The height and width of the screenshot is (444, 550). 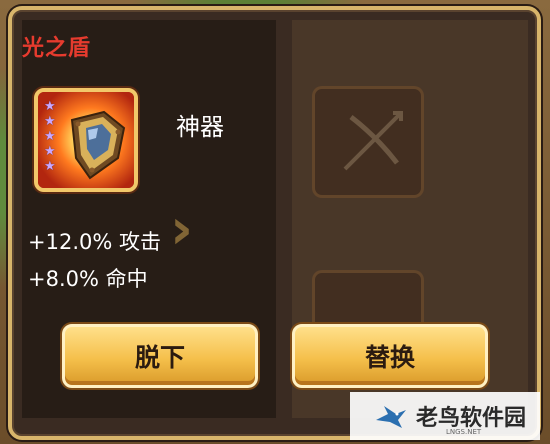 What do you see at coordinates (57, 48) in the screenshot?
I see `item-title: 光之盾` at bounding box center [57, 48].